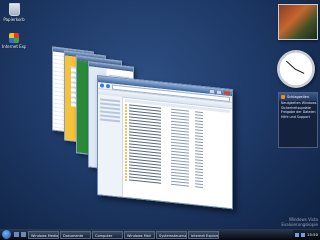  What do you see at coordinates (108, 86) in the screenshot?
I see `forward-arrow-icon` at bounding box center [108, 86].